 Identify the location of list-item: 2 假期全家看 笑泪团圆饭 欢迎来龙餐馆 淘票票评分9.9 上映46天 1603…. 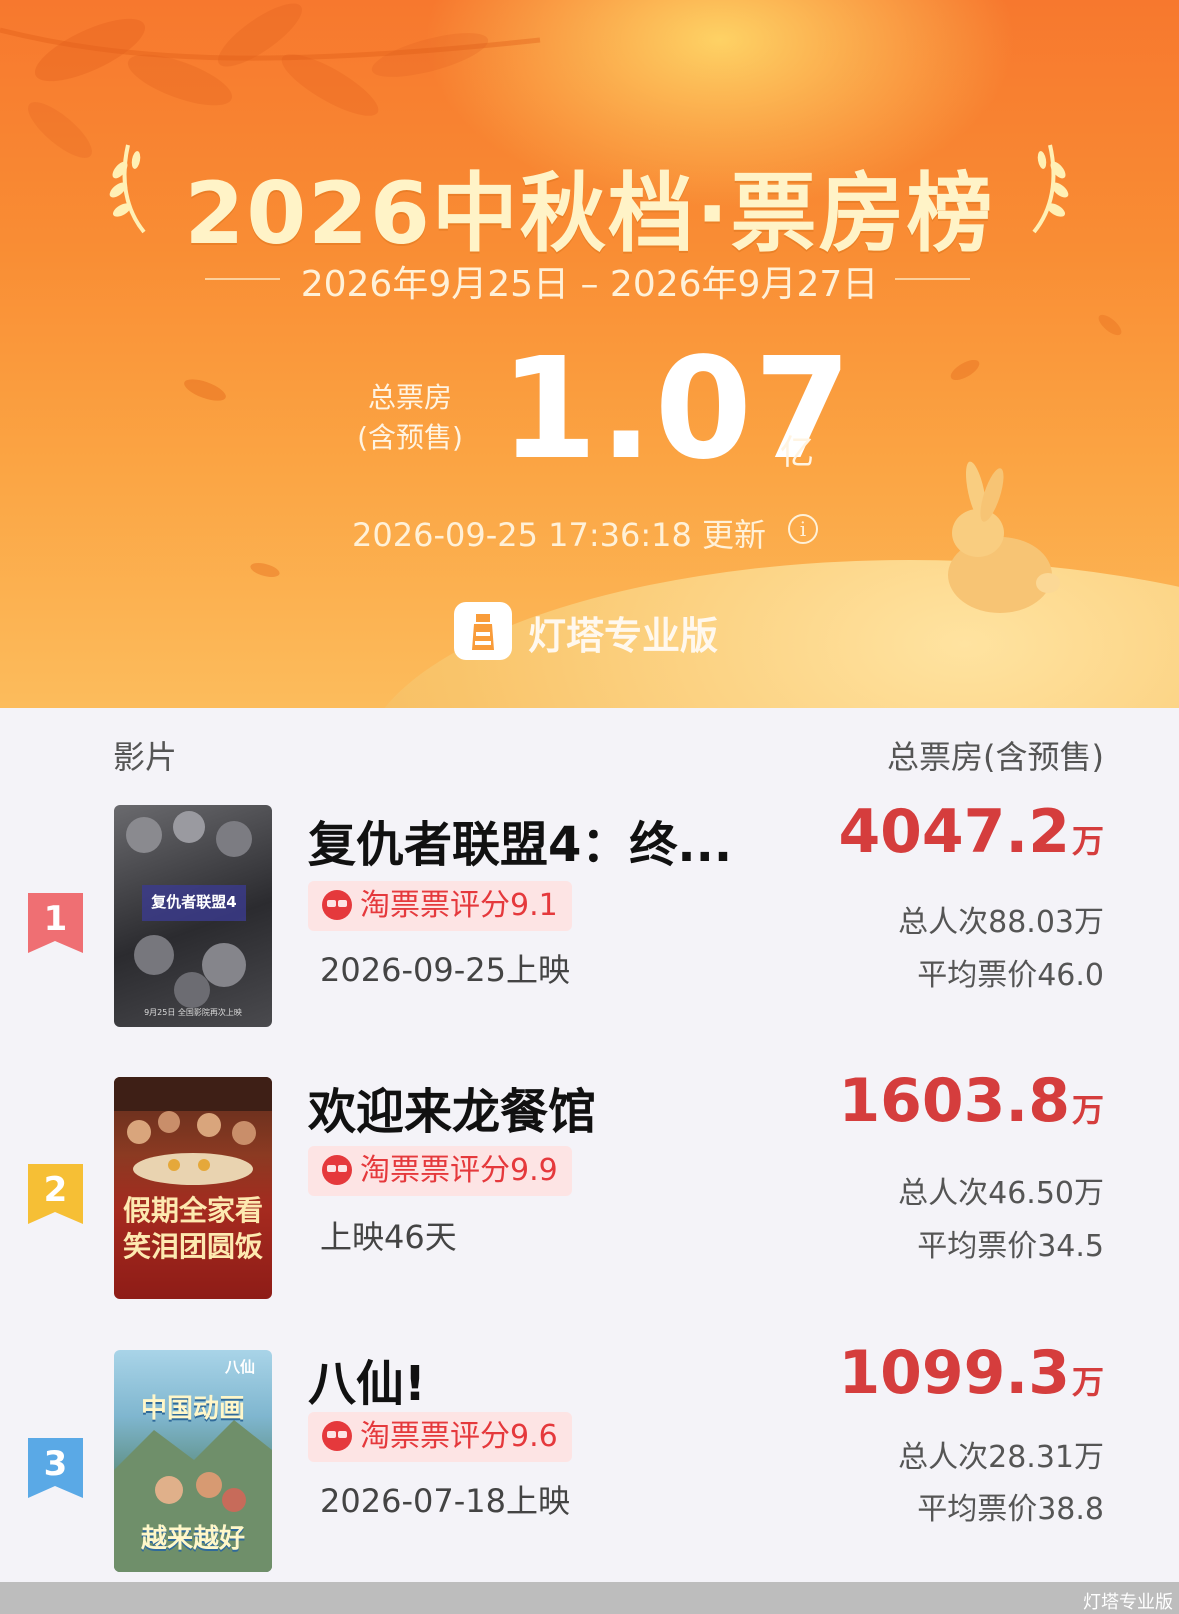
(589, 1187).